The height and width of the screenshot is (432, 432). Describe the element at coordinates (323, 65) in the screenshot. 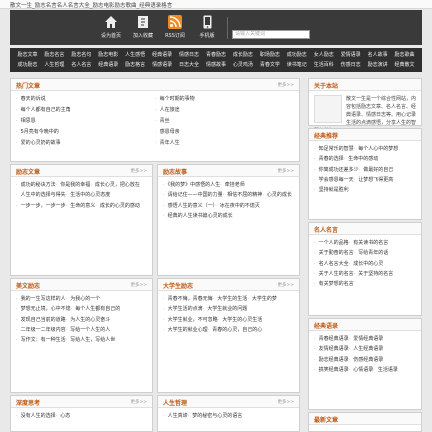

I see `nav-item: 生活百科` at that location.